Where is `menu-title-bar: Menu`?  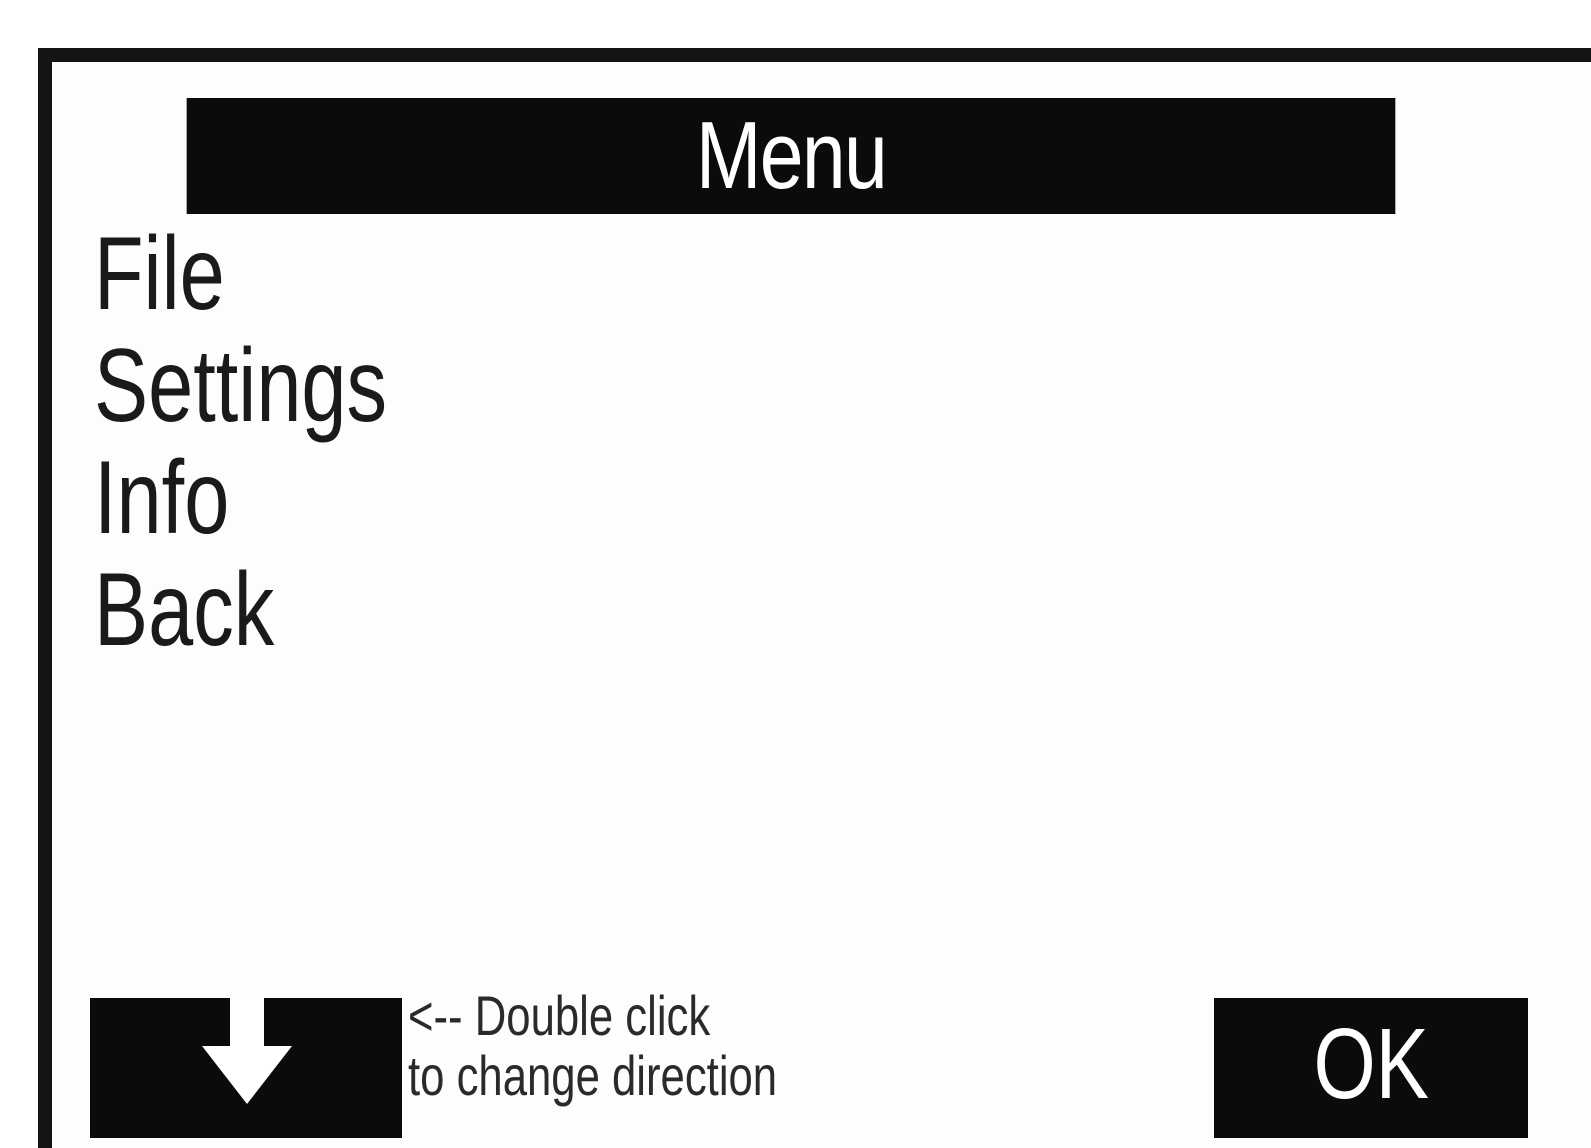 menu-title-bar: Menu is located at coordinates (791, 156).